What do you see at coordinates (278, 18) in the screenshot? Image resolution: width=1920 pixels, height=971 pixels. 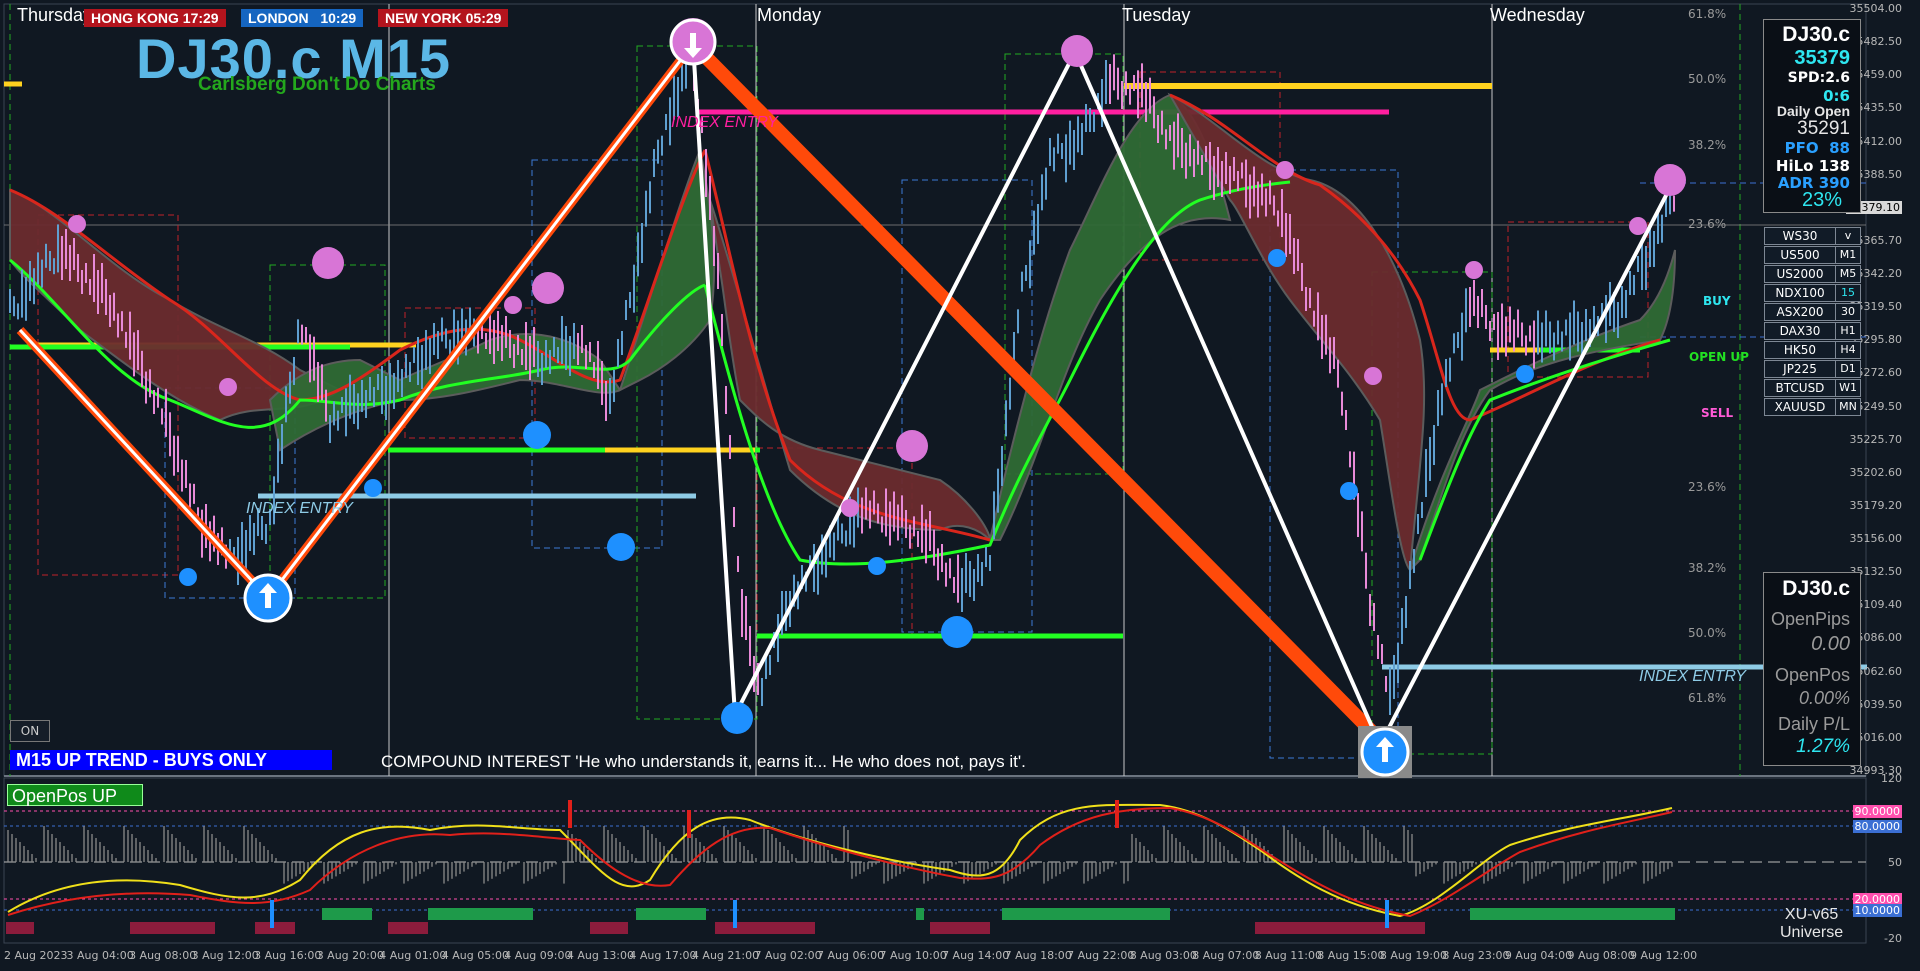 I see `clock-city: LONDON` at bounding box center [278, 18].